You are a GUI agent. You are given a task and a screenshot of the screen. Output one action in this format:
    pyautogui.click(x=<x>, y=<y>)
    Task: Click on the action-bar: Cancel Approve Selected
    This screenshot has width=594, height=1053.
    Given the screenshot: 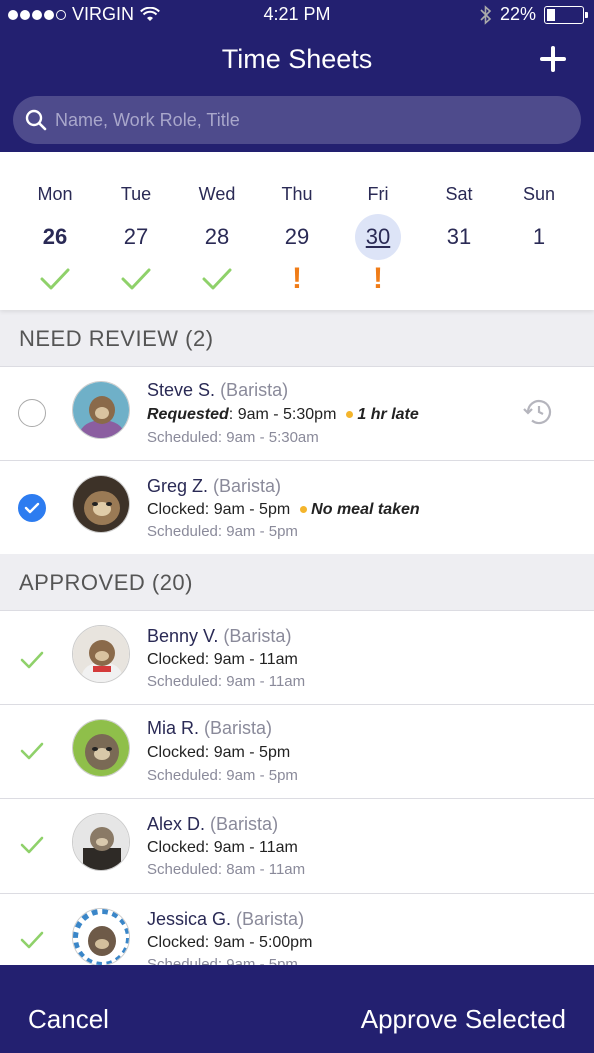 What is the action you would take?
    pyautogui.click(x=297, y=1009)
    